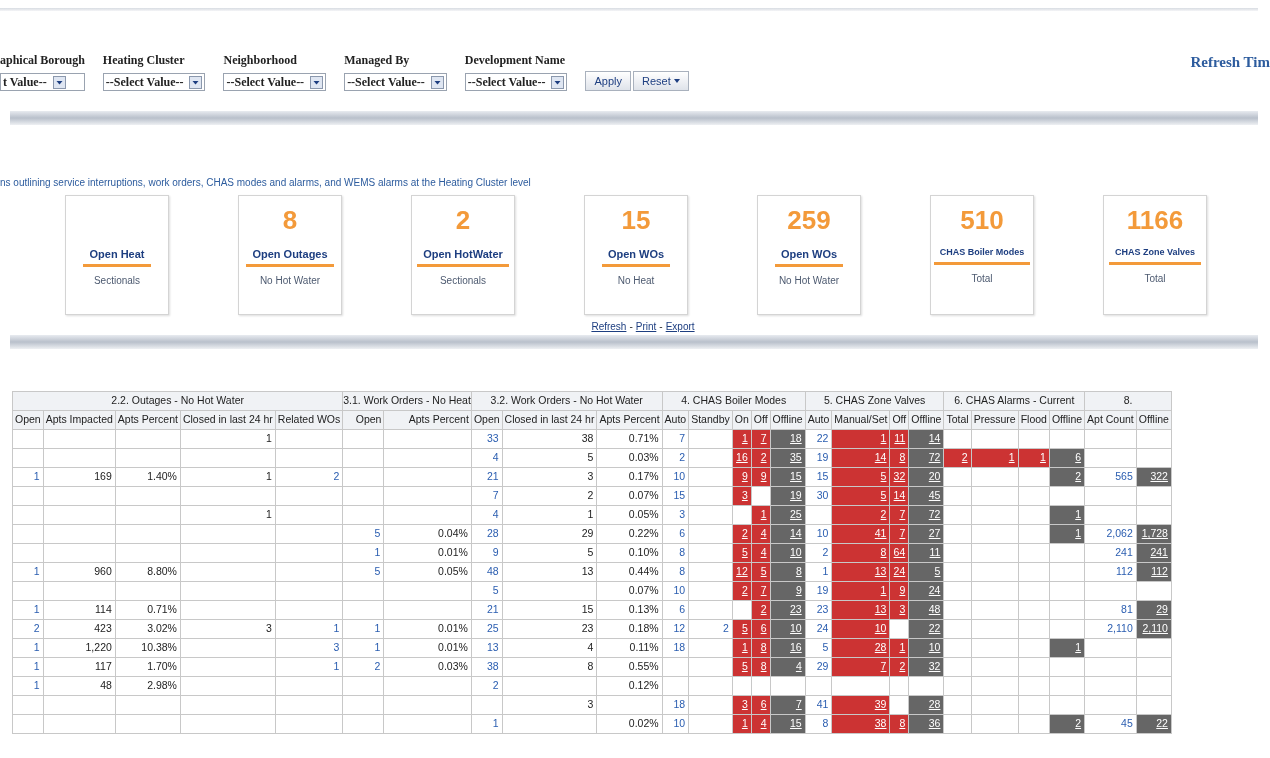 The height and width of the screenshot is (758, 1270). What do you see at coordinates (609, 327) in the screenshot?
I see `toolbar-link: Refresh` at bounding box center [609, 327].